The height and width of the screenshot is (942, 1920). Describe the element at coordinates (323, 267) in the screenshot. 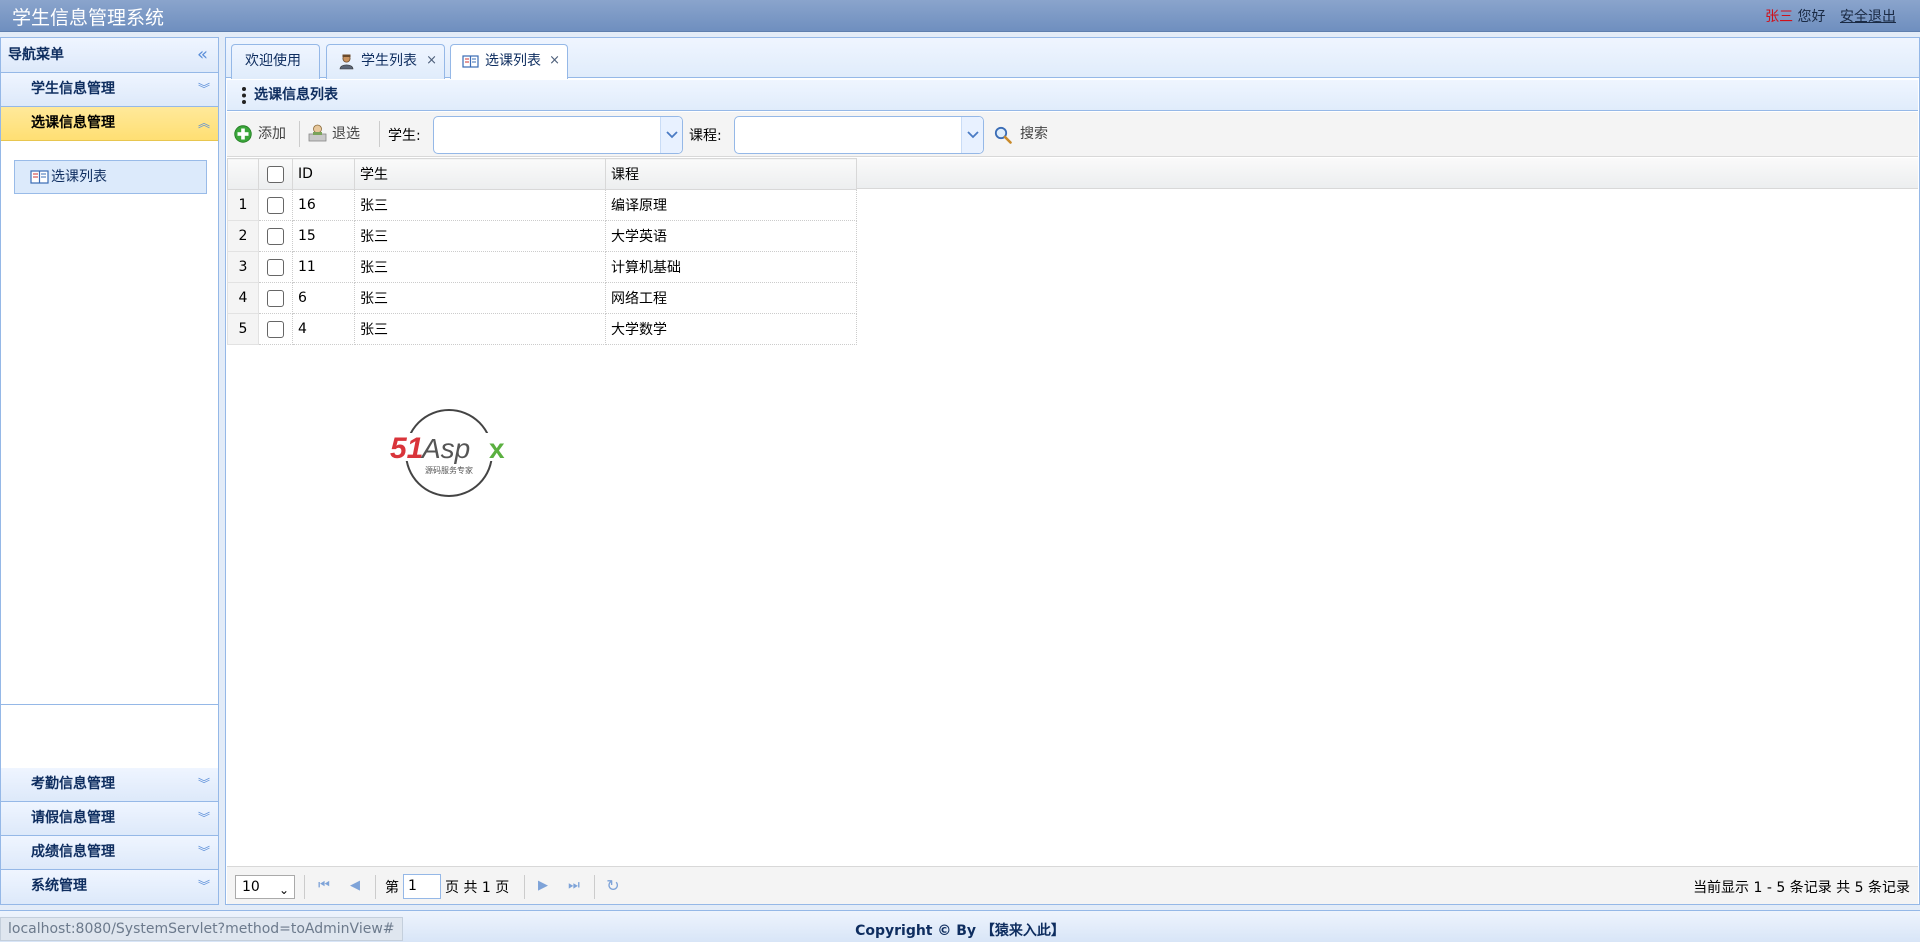

I see `cell-id: 11` at that location.